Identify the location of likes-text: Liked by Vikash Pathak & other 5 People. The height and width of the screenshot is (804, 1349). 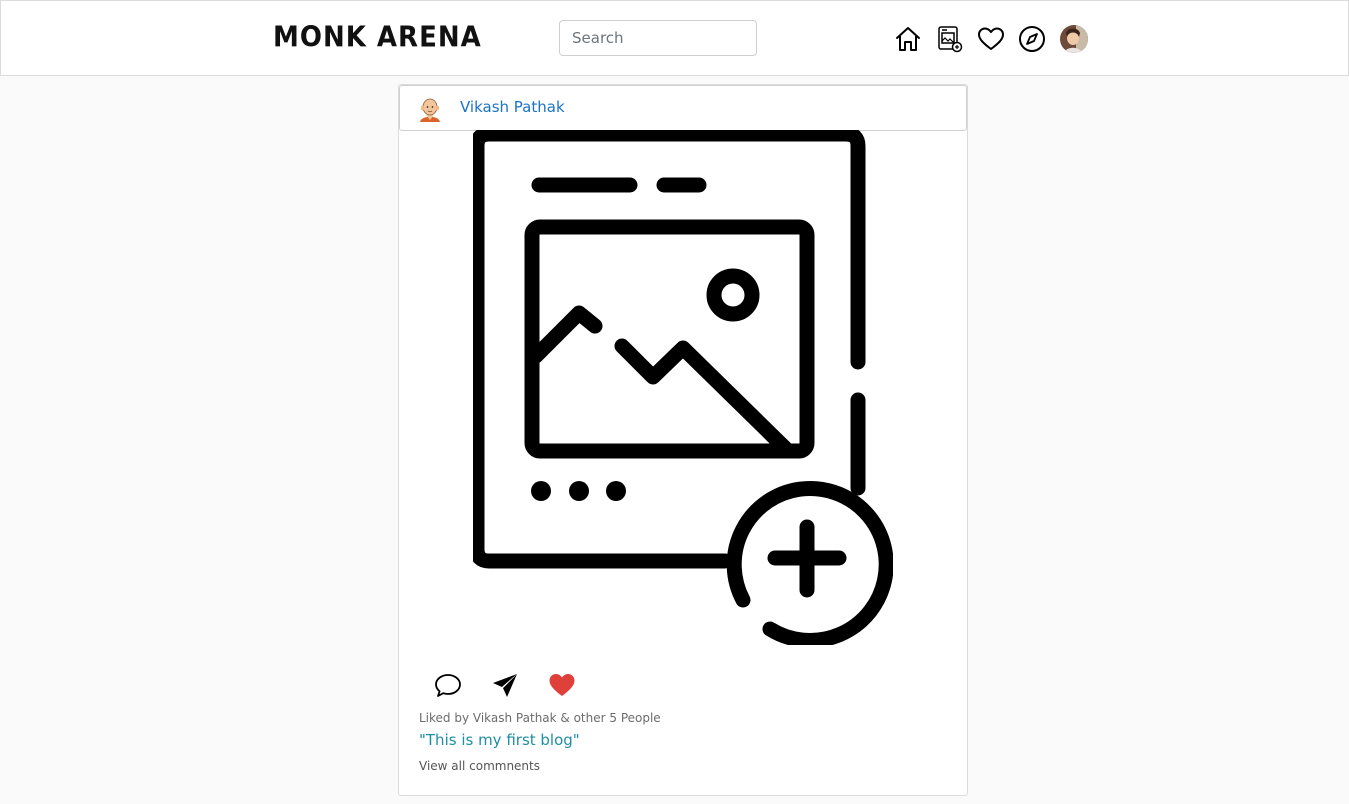
(540, 718).